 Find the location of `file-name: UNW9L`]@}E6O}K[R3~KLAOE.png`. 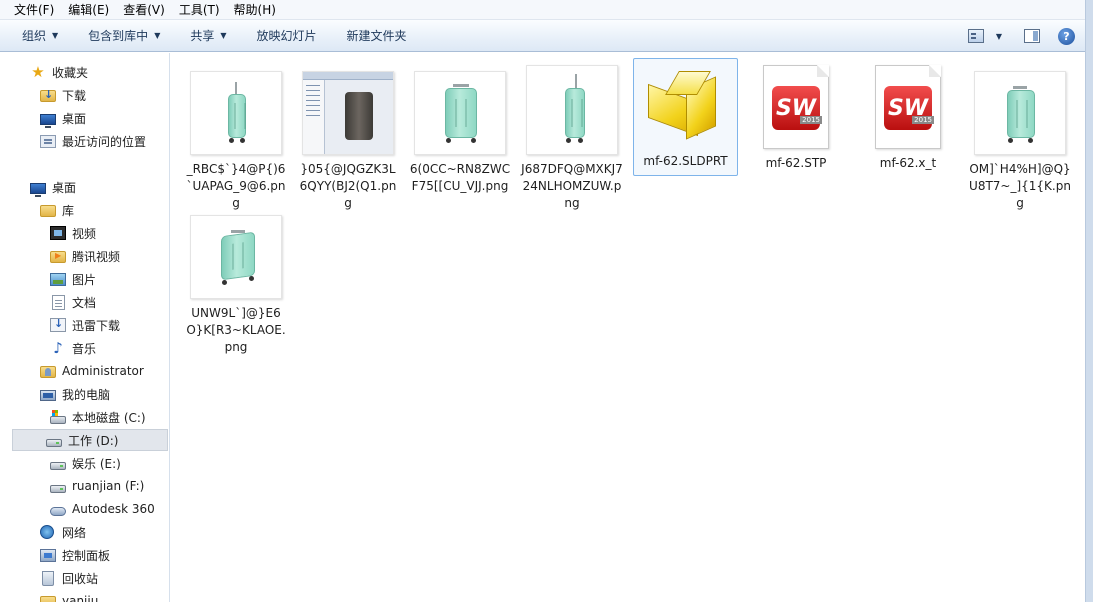

file-name: UNW9L`]@}E6O}K[R3~KLAOE.png is located at coordinates (236, 330).